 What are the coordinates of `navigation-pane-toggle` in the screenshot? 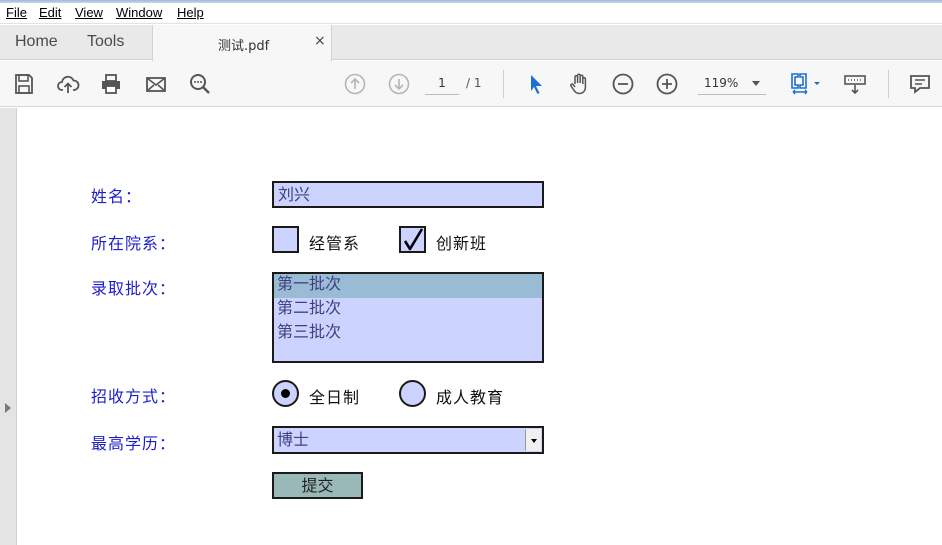 It's located at (8, 326).